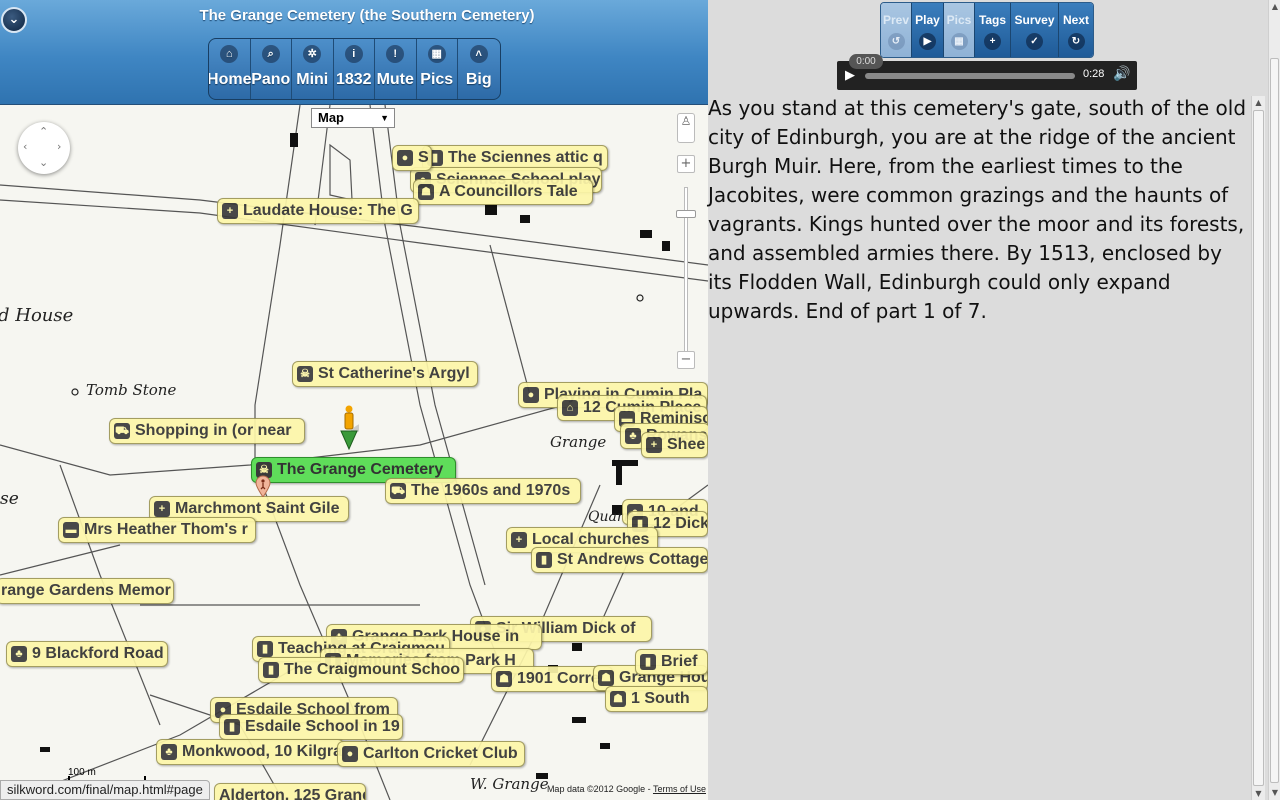  I want to click on tour-tags-button: Tags +, so click(993, 30).